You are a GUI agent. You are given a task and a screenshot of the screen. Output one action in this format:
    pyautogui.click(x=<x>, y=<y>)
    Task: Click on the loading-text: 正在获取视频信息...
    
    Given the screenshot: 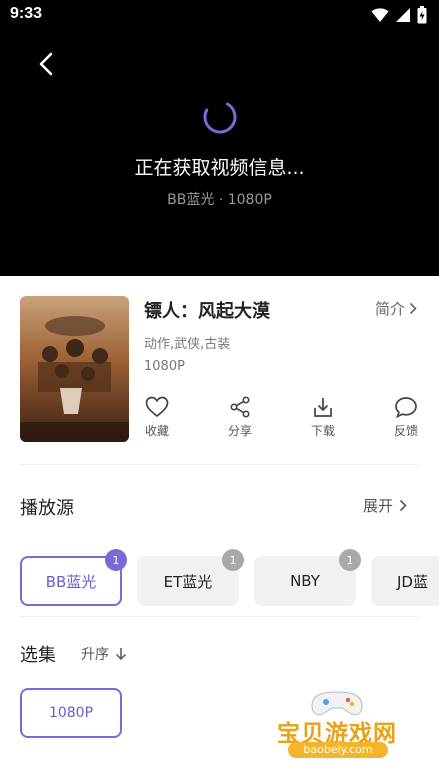 What is the action you would take?
    pyautogui.click(x=219, y=168)
    